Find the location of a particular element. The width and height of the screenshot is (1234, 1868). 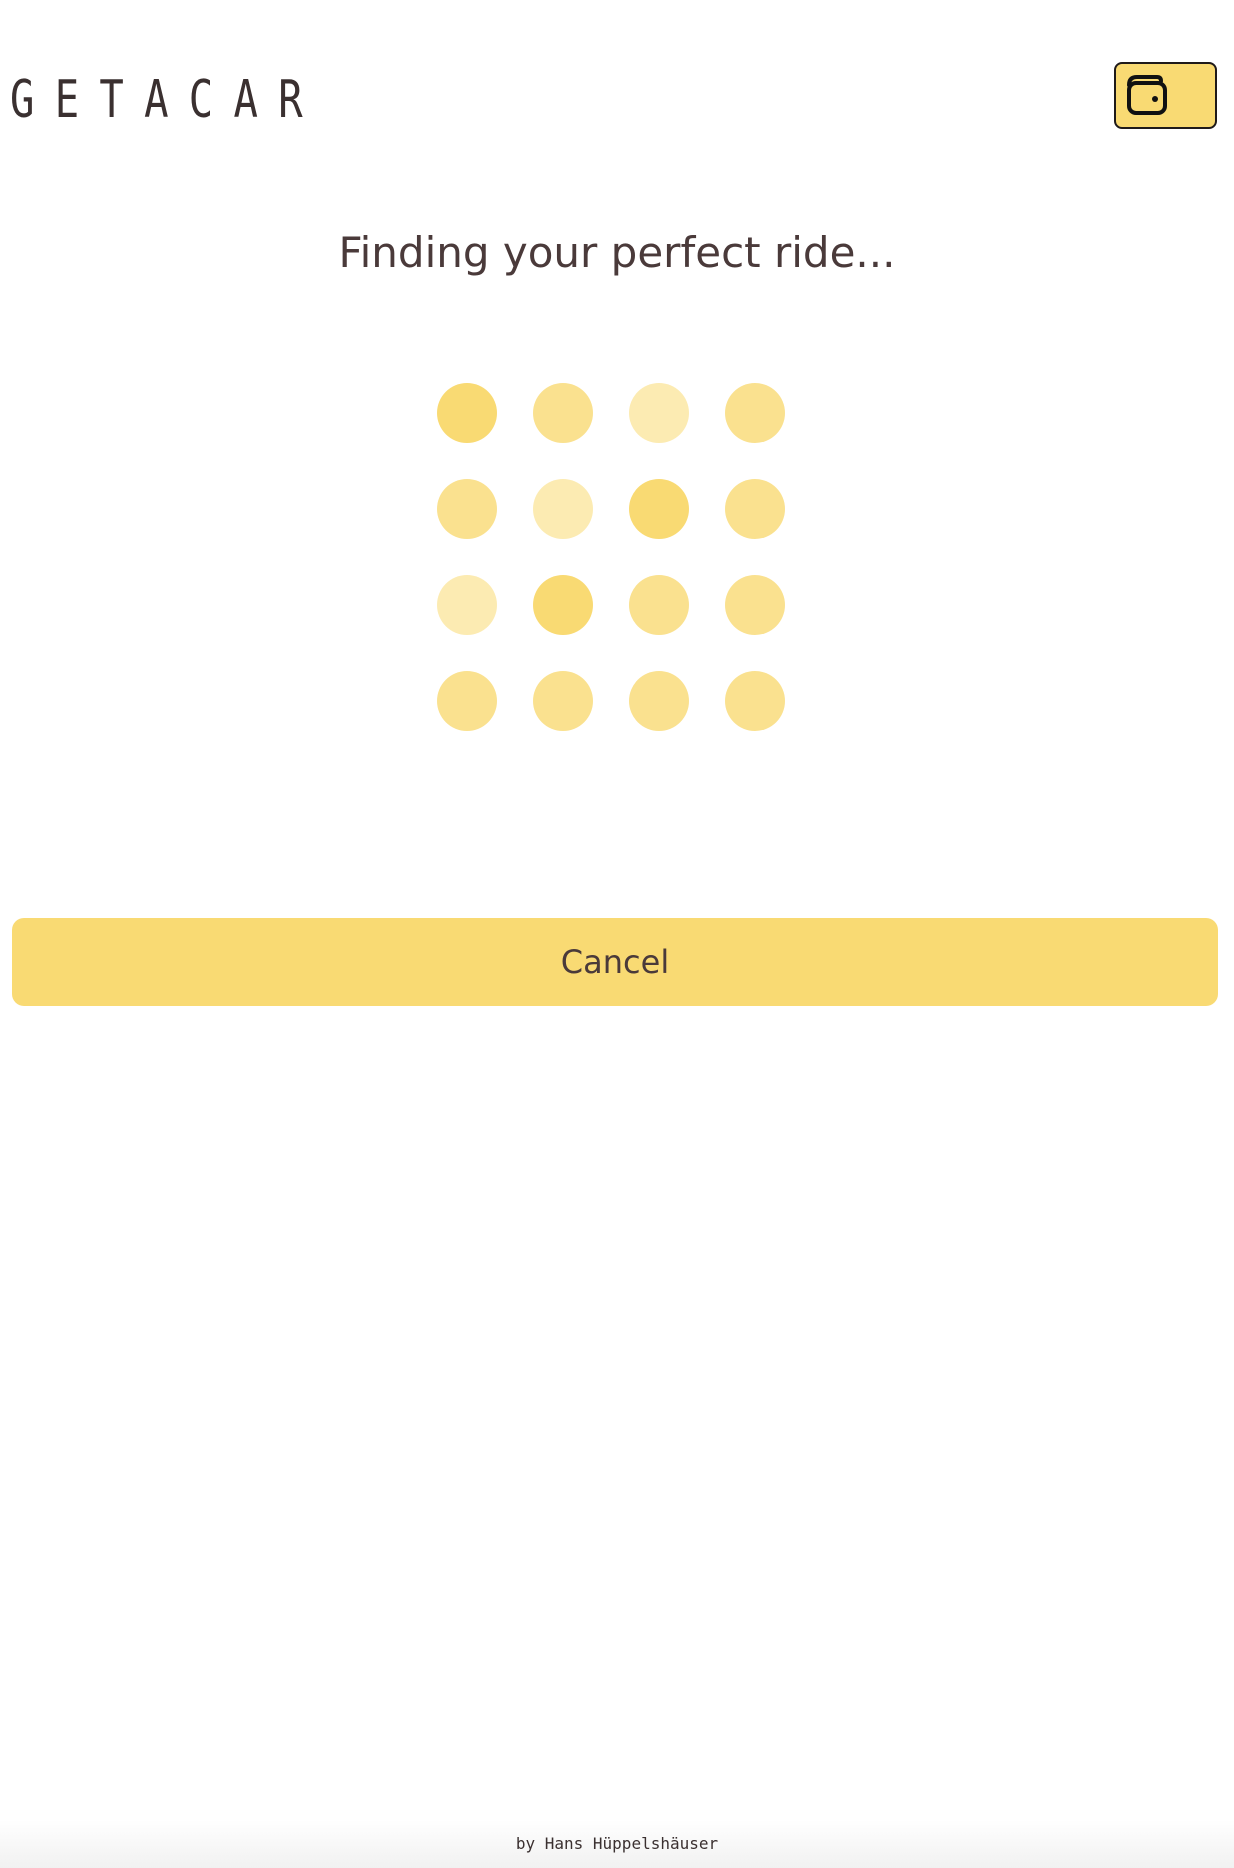

wallet-button is located at coordinates (1165, 95).